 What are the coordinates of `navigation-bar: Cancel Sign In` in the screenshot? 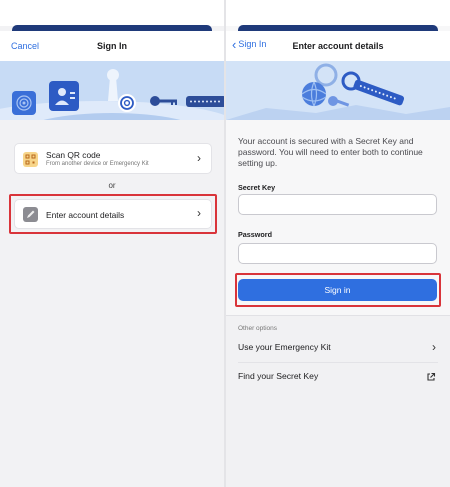 It's located at (112, 46).